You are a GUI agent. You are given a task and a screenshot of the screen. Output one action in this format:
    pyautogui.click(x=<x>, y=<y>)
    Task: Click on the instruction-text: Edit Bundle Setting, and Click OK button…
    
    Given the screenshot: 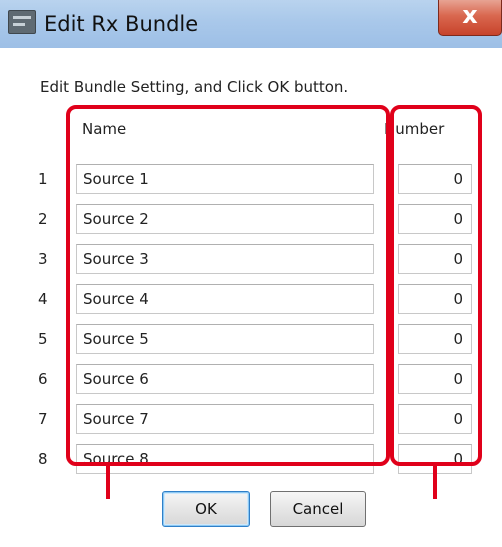 What is the action you would take?
    pyautogui.click(x=194, y=87)
    